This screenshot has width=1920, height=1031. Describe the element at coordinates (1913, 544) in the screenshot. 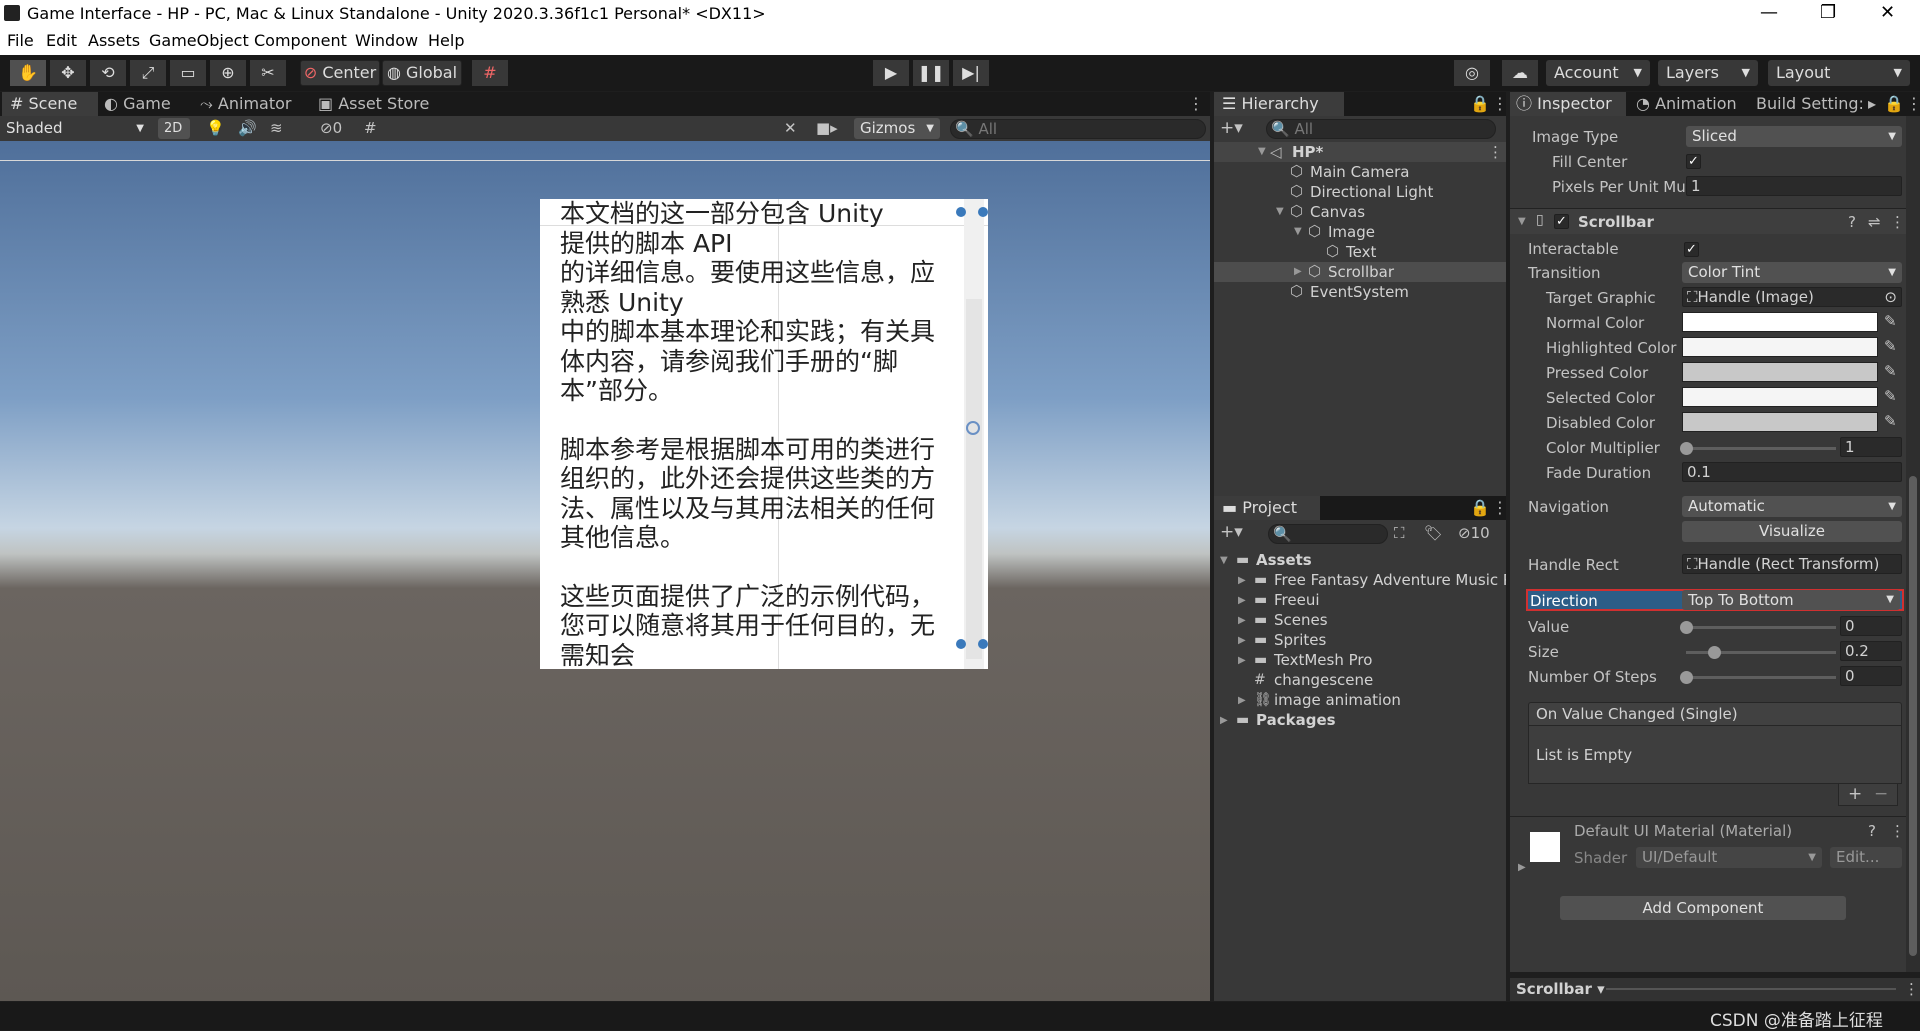

I see `inspector-scrollbar` at that location.